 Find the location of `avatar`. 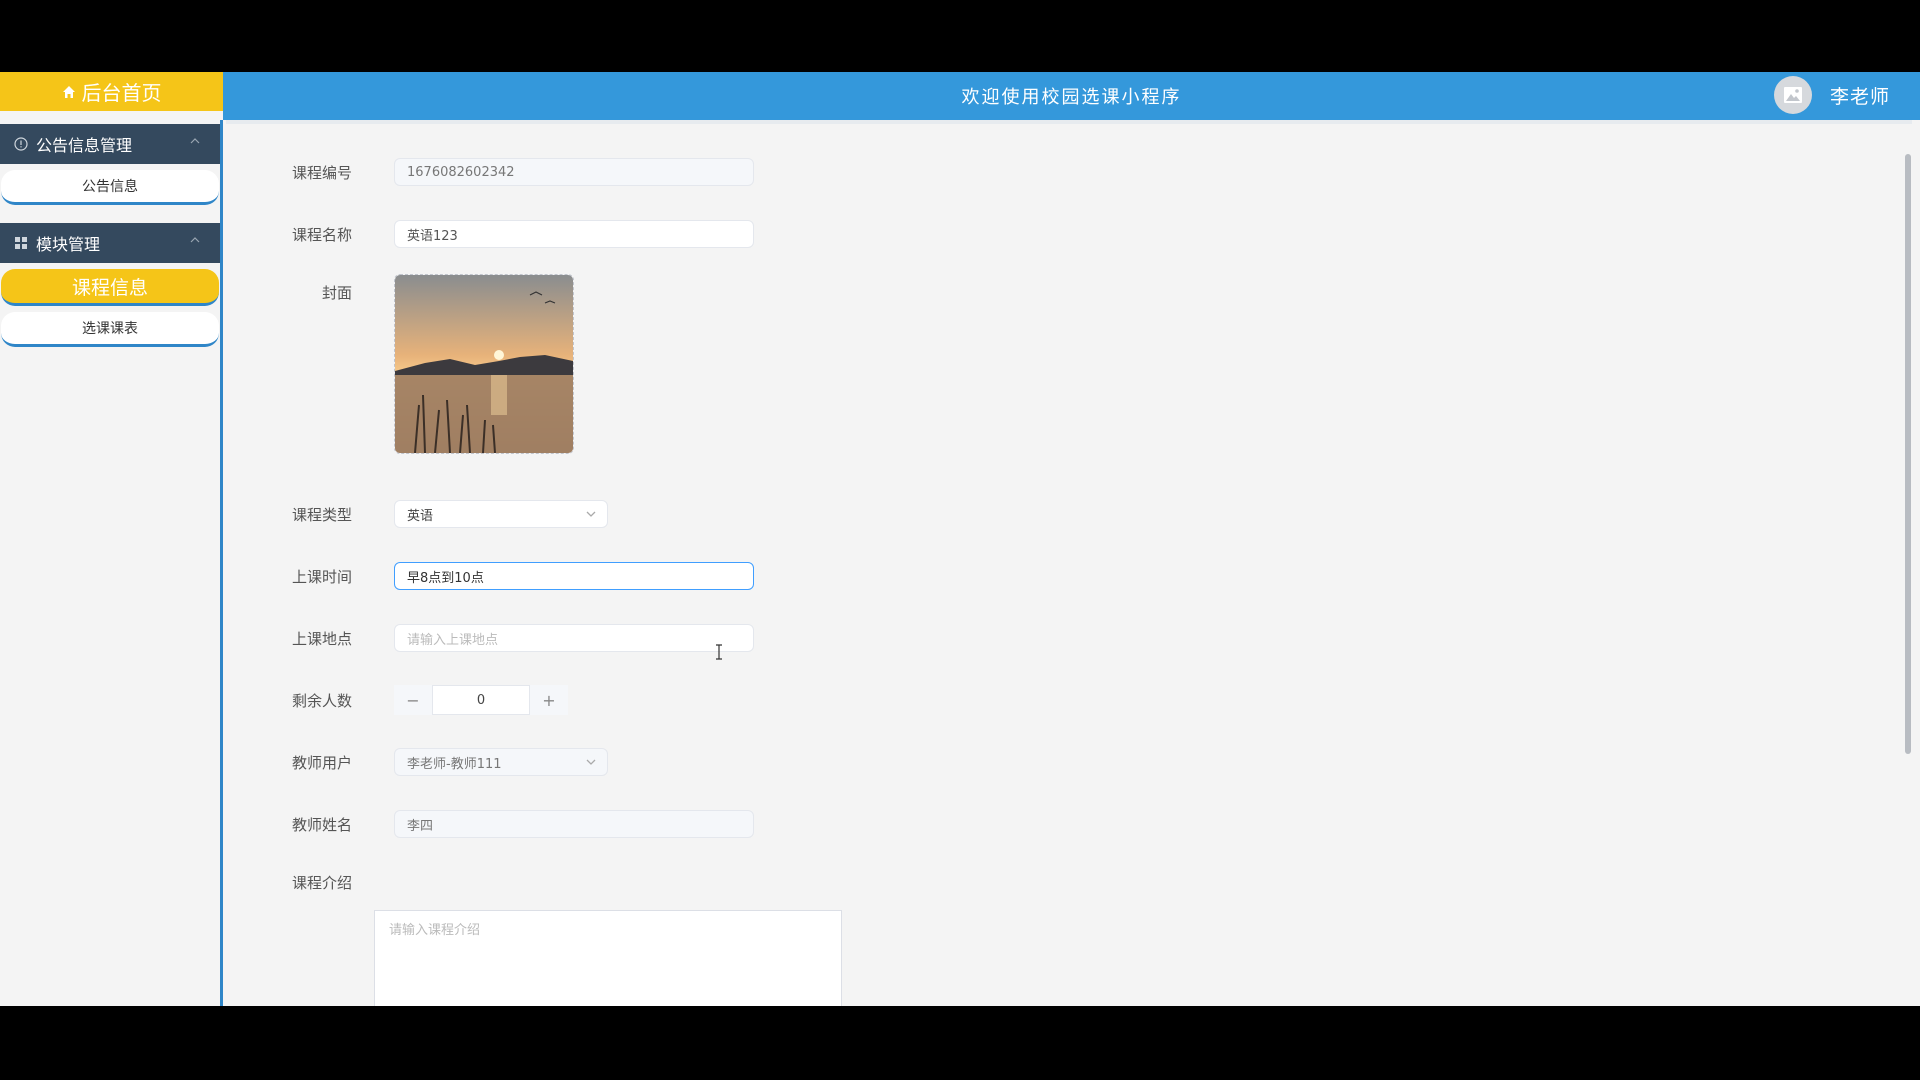

avatar is located at coordinates (1792, 95).